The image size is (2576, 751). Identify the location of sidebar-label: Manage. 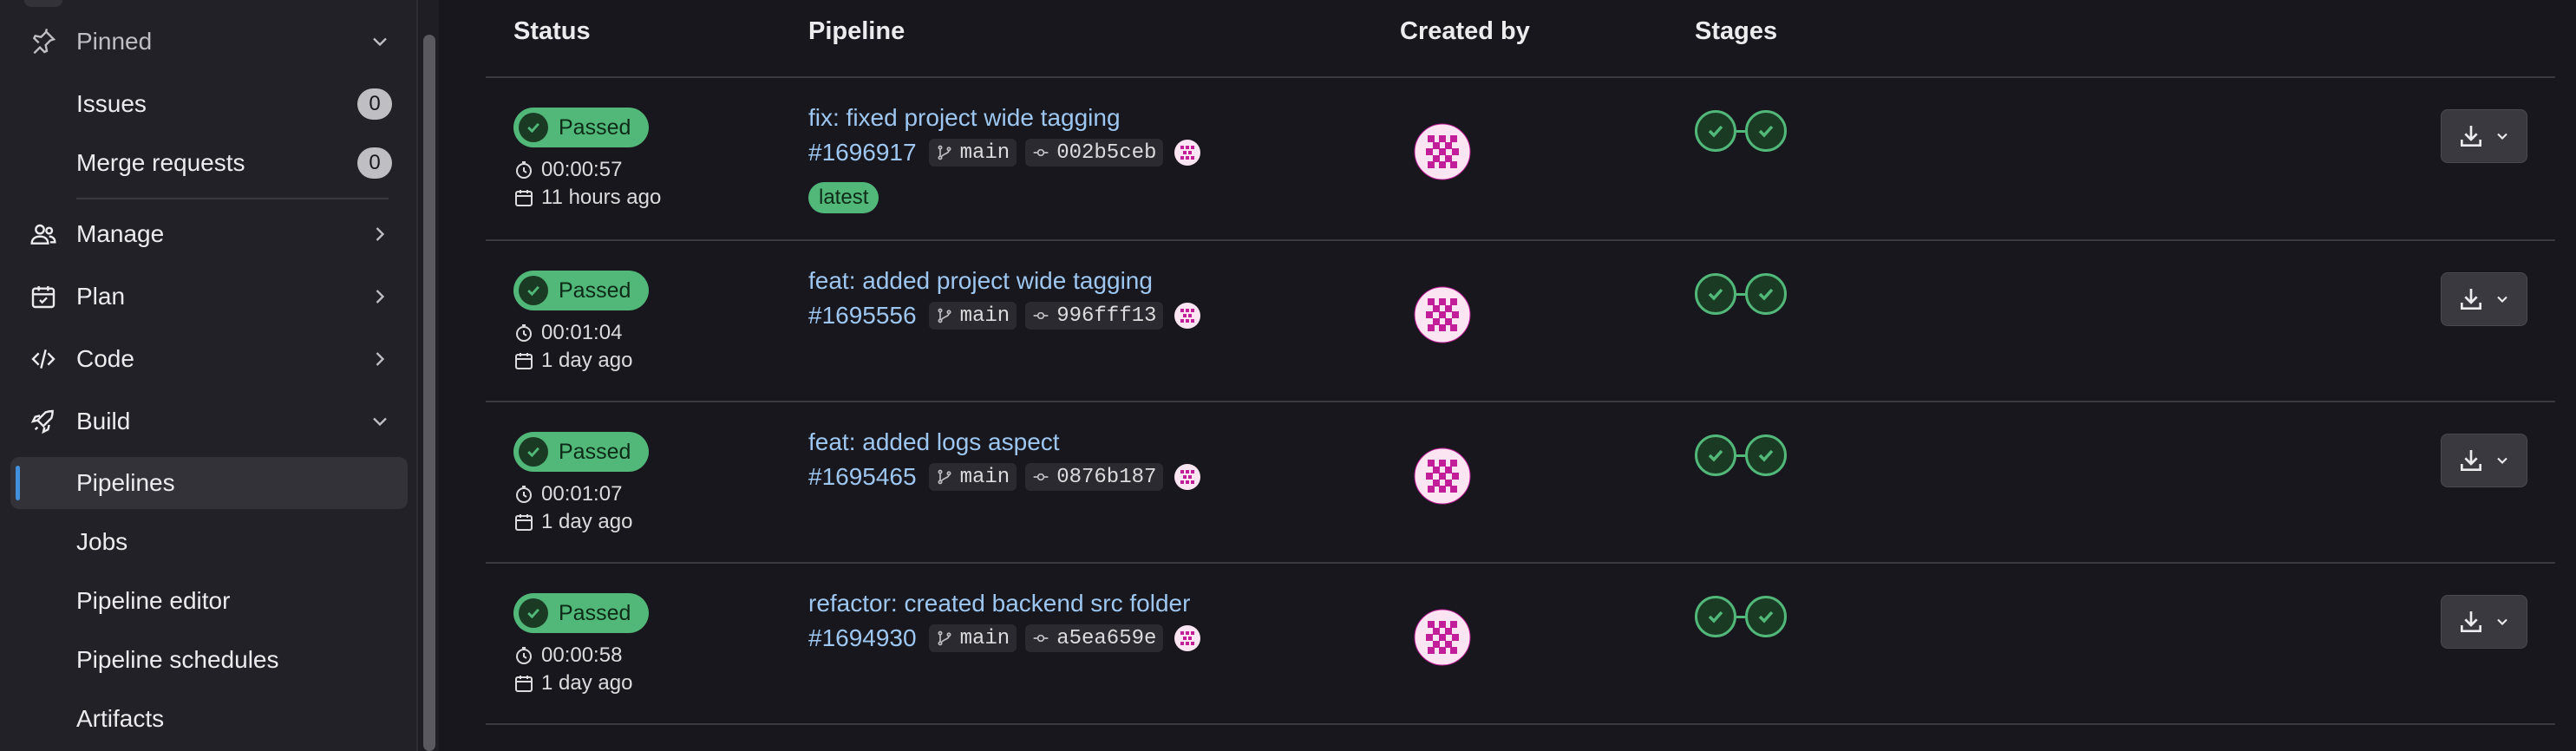
(120, 233).